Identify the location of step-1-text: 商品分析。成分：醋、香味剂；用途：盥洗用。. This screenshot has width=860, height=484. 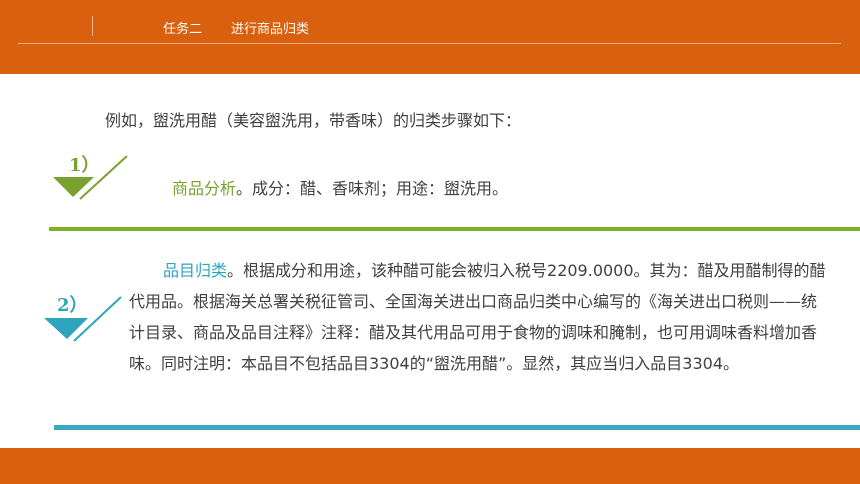
(340, 189).